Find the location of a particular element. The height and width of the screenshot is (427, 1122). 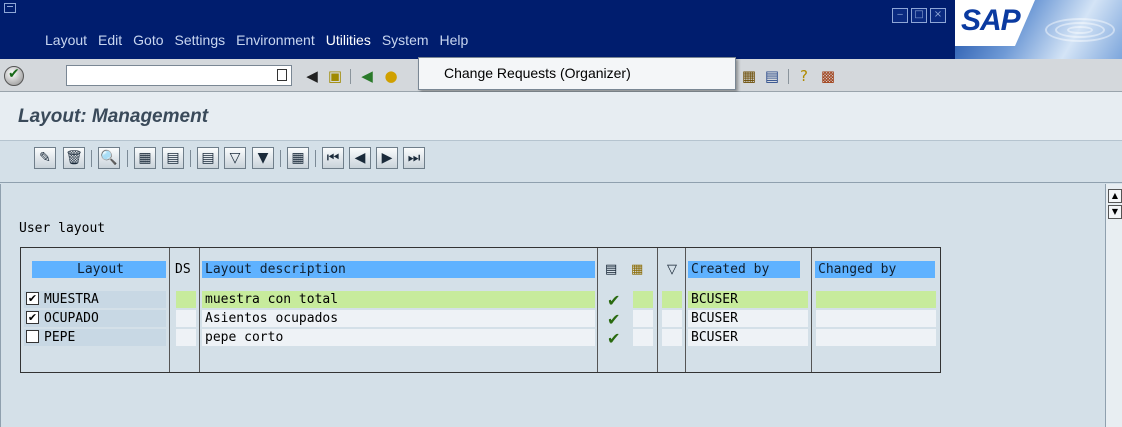

vertical-scrollbar: ▲ ▼ is located at coordinates (1113, 305).